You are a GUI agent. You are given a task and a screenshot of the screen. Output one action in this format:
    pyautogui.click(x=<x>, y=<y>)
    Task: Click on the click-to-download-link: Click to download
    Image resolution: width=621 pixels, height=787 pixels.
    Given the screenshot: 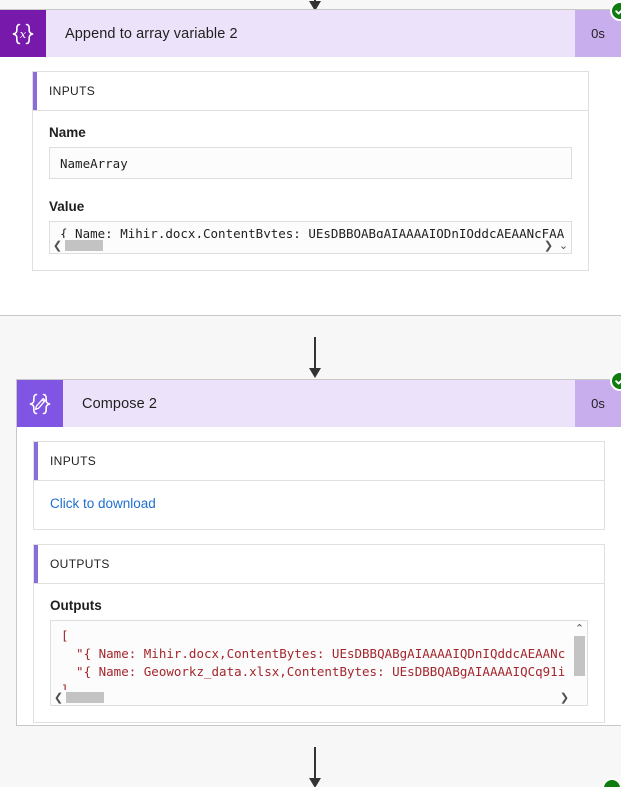 What is the action you would take?
    pyautogui.click(x=103, y=503)
    